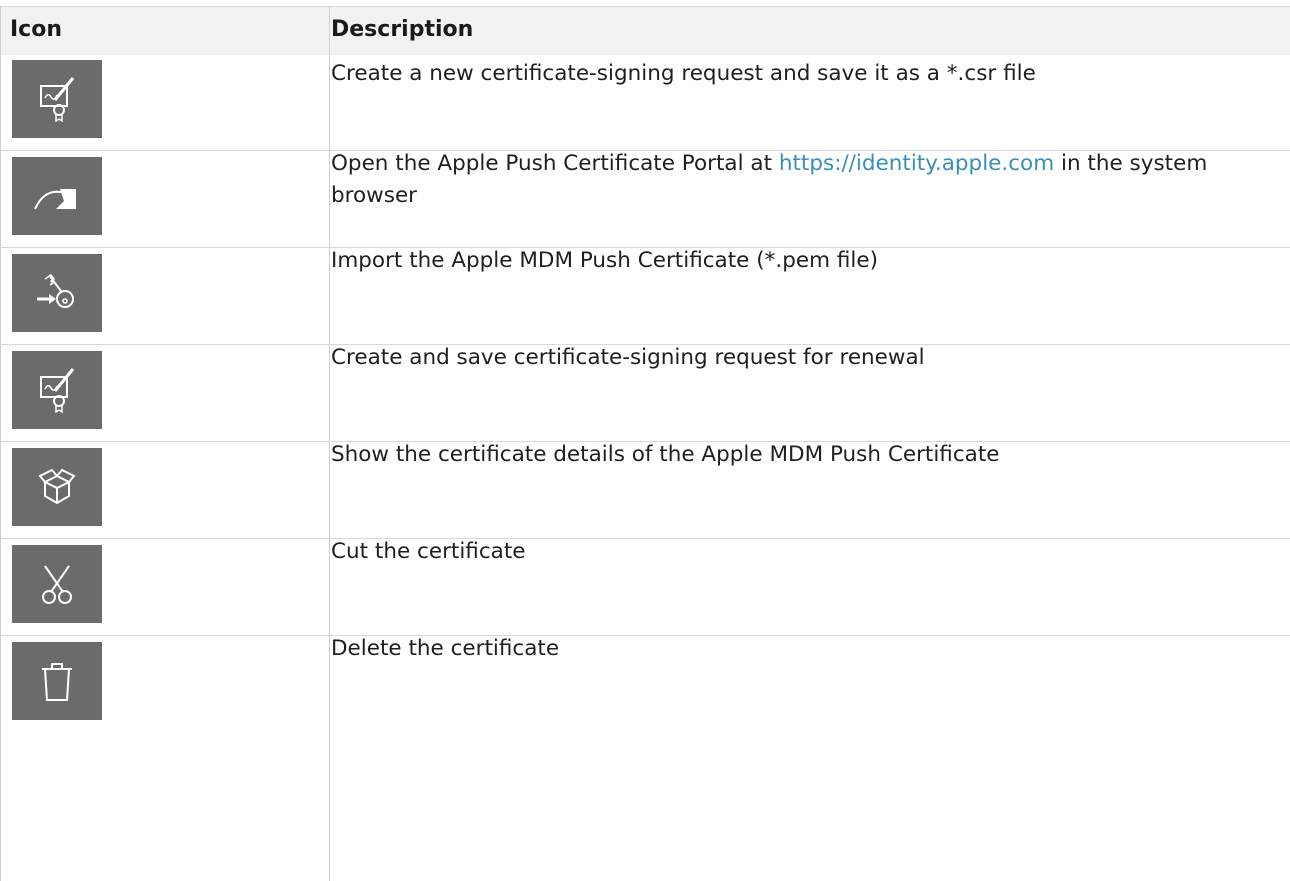 The image size is (1290, 881). What do you see at coordinates (36, 29) in the screenshot?
I see `header-icon: Icon` at bounding box center [36, 29].